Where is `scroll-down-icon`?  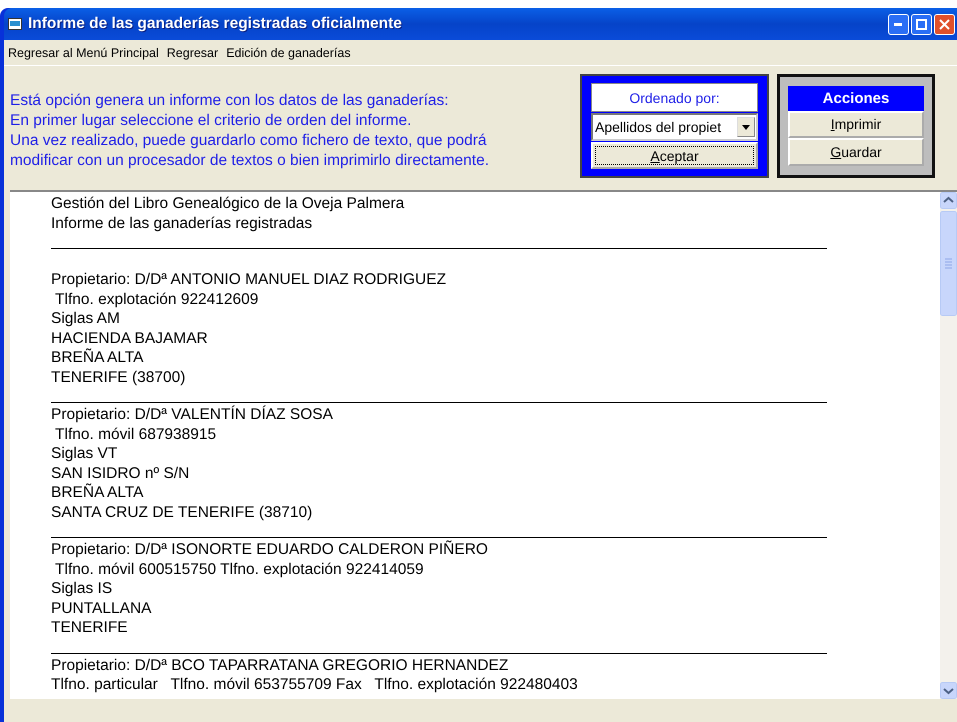 scroll-down-icon is located at coordinates (948, 690).